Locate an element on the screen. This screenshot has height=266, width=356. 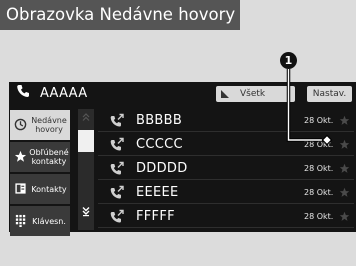
callout-number: 1 is located at coordinates (288, 60).